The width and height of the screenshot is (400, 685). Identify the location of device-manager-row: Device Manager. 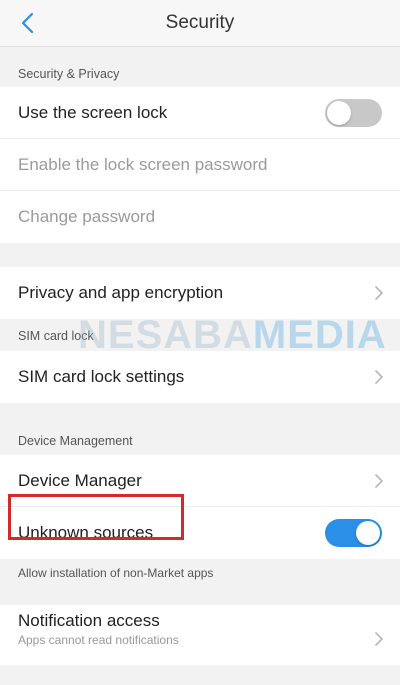
(200, 481).